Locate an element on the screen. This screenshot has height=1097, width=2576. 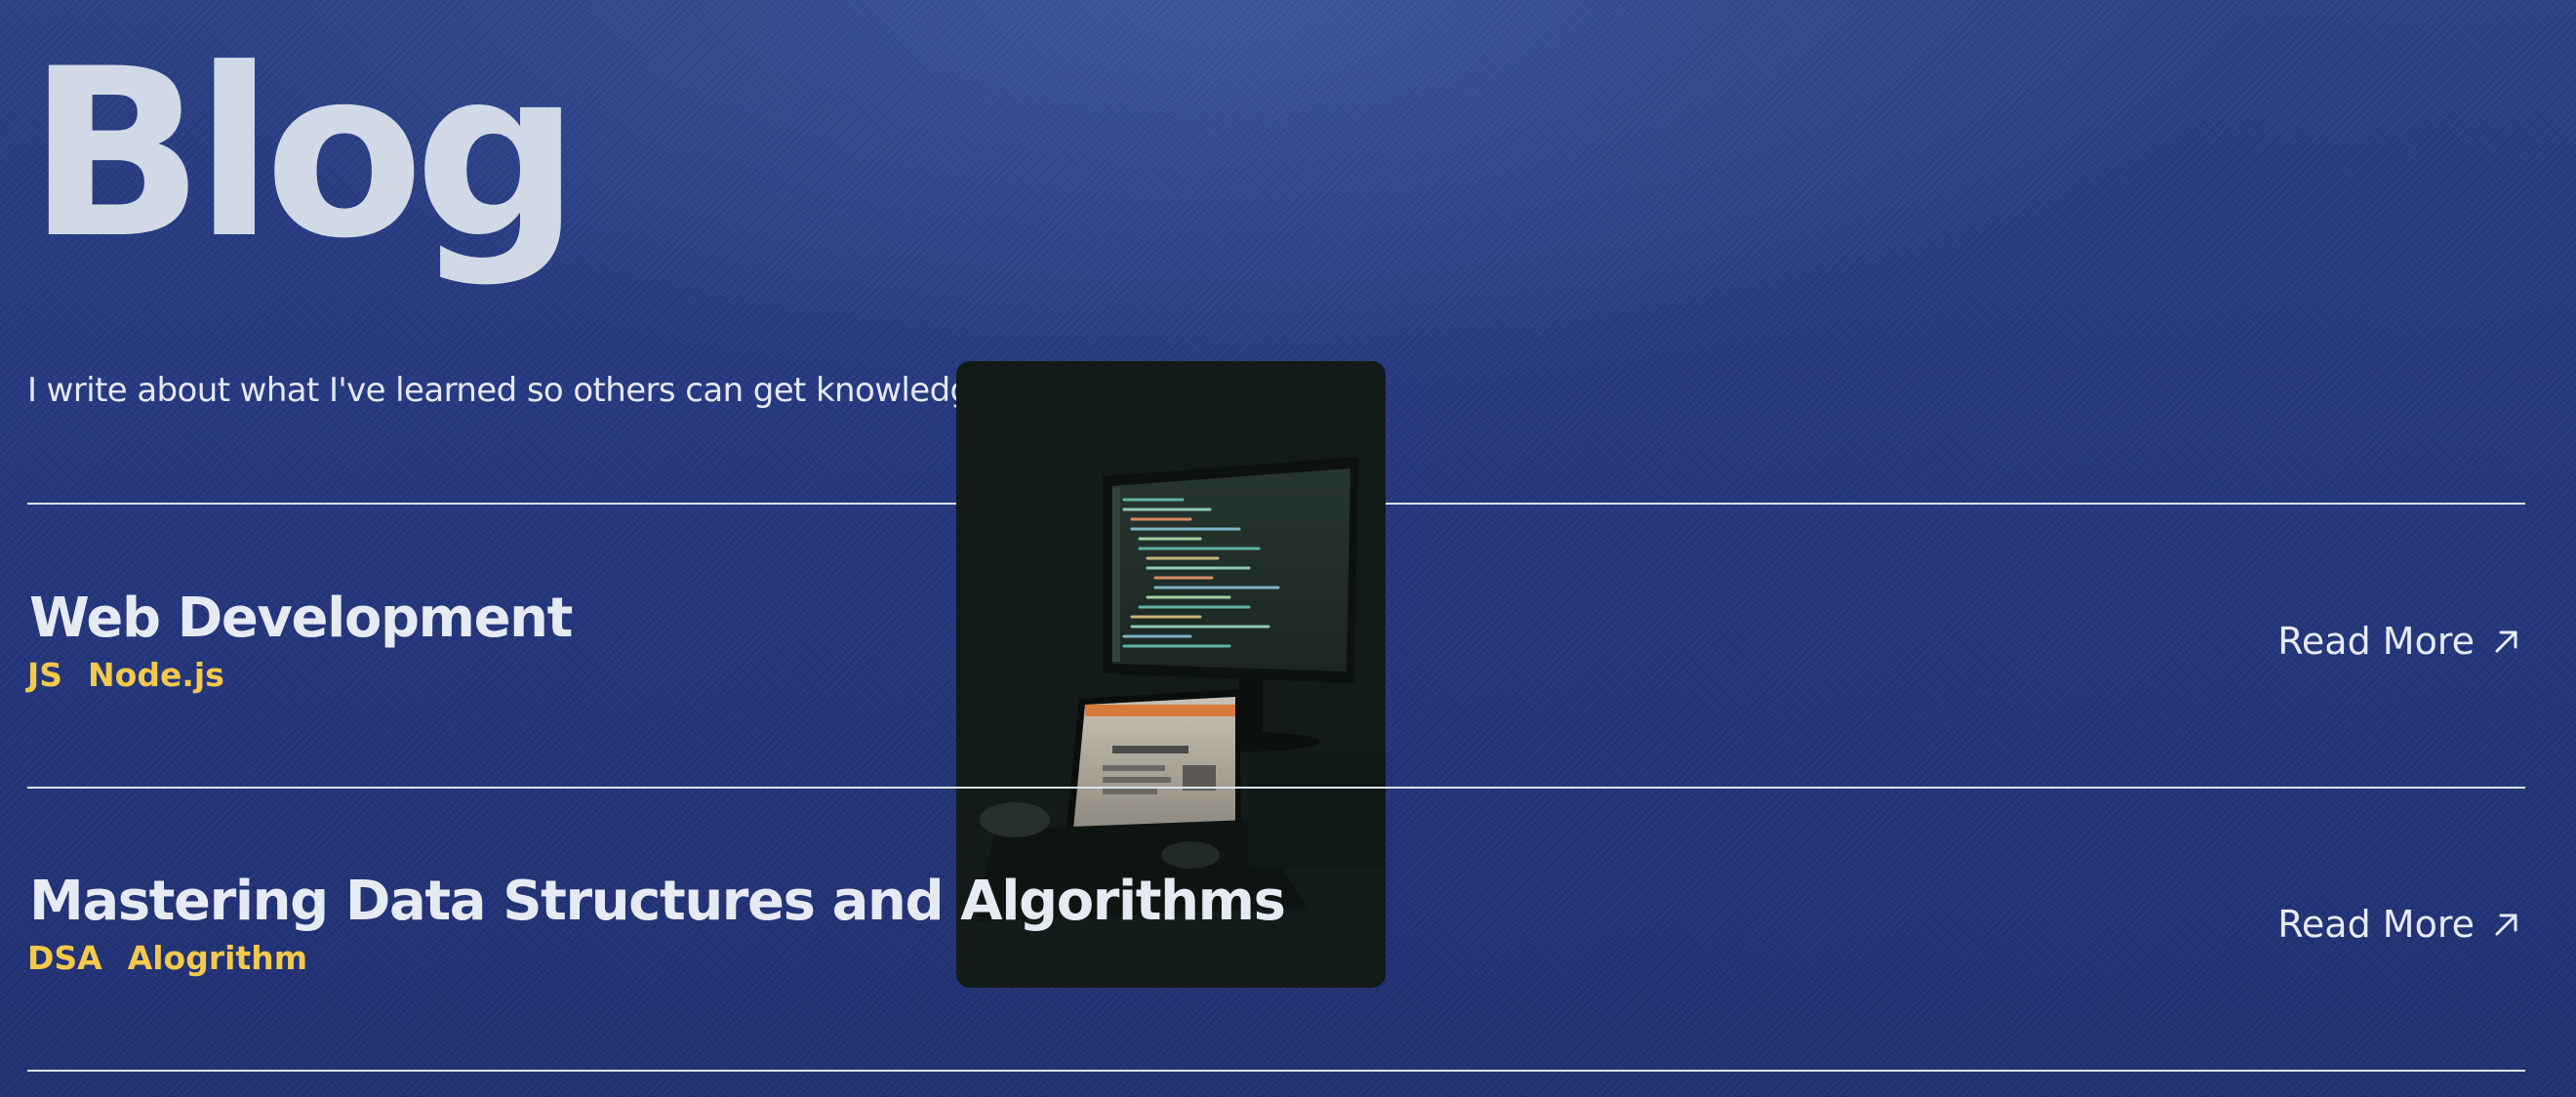
divider-bottom is located at coordinates (1276, 1071).